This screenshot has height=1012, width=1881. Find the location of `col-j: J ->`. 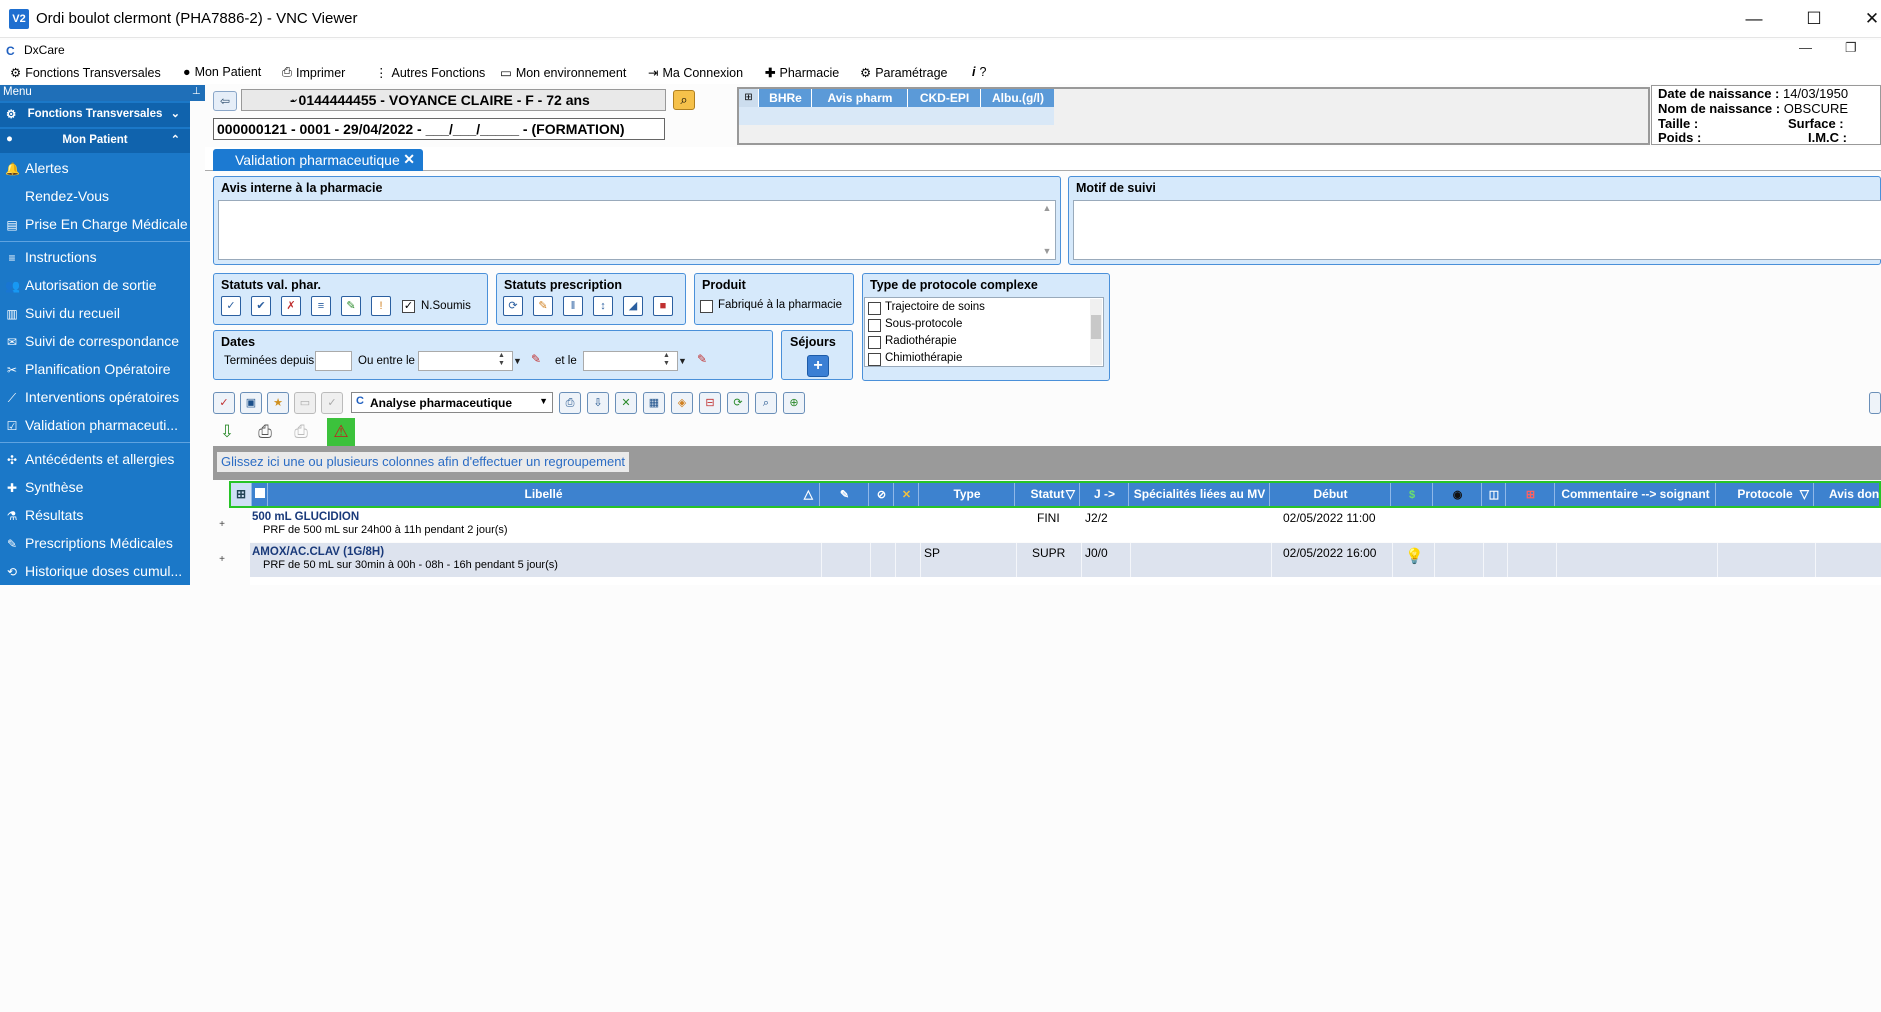

col-j: J -> is located at coordinates (1105, 494).